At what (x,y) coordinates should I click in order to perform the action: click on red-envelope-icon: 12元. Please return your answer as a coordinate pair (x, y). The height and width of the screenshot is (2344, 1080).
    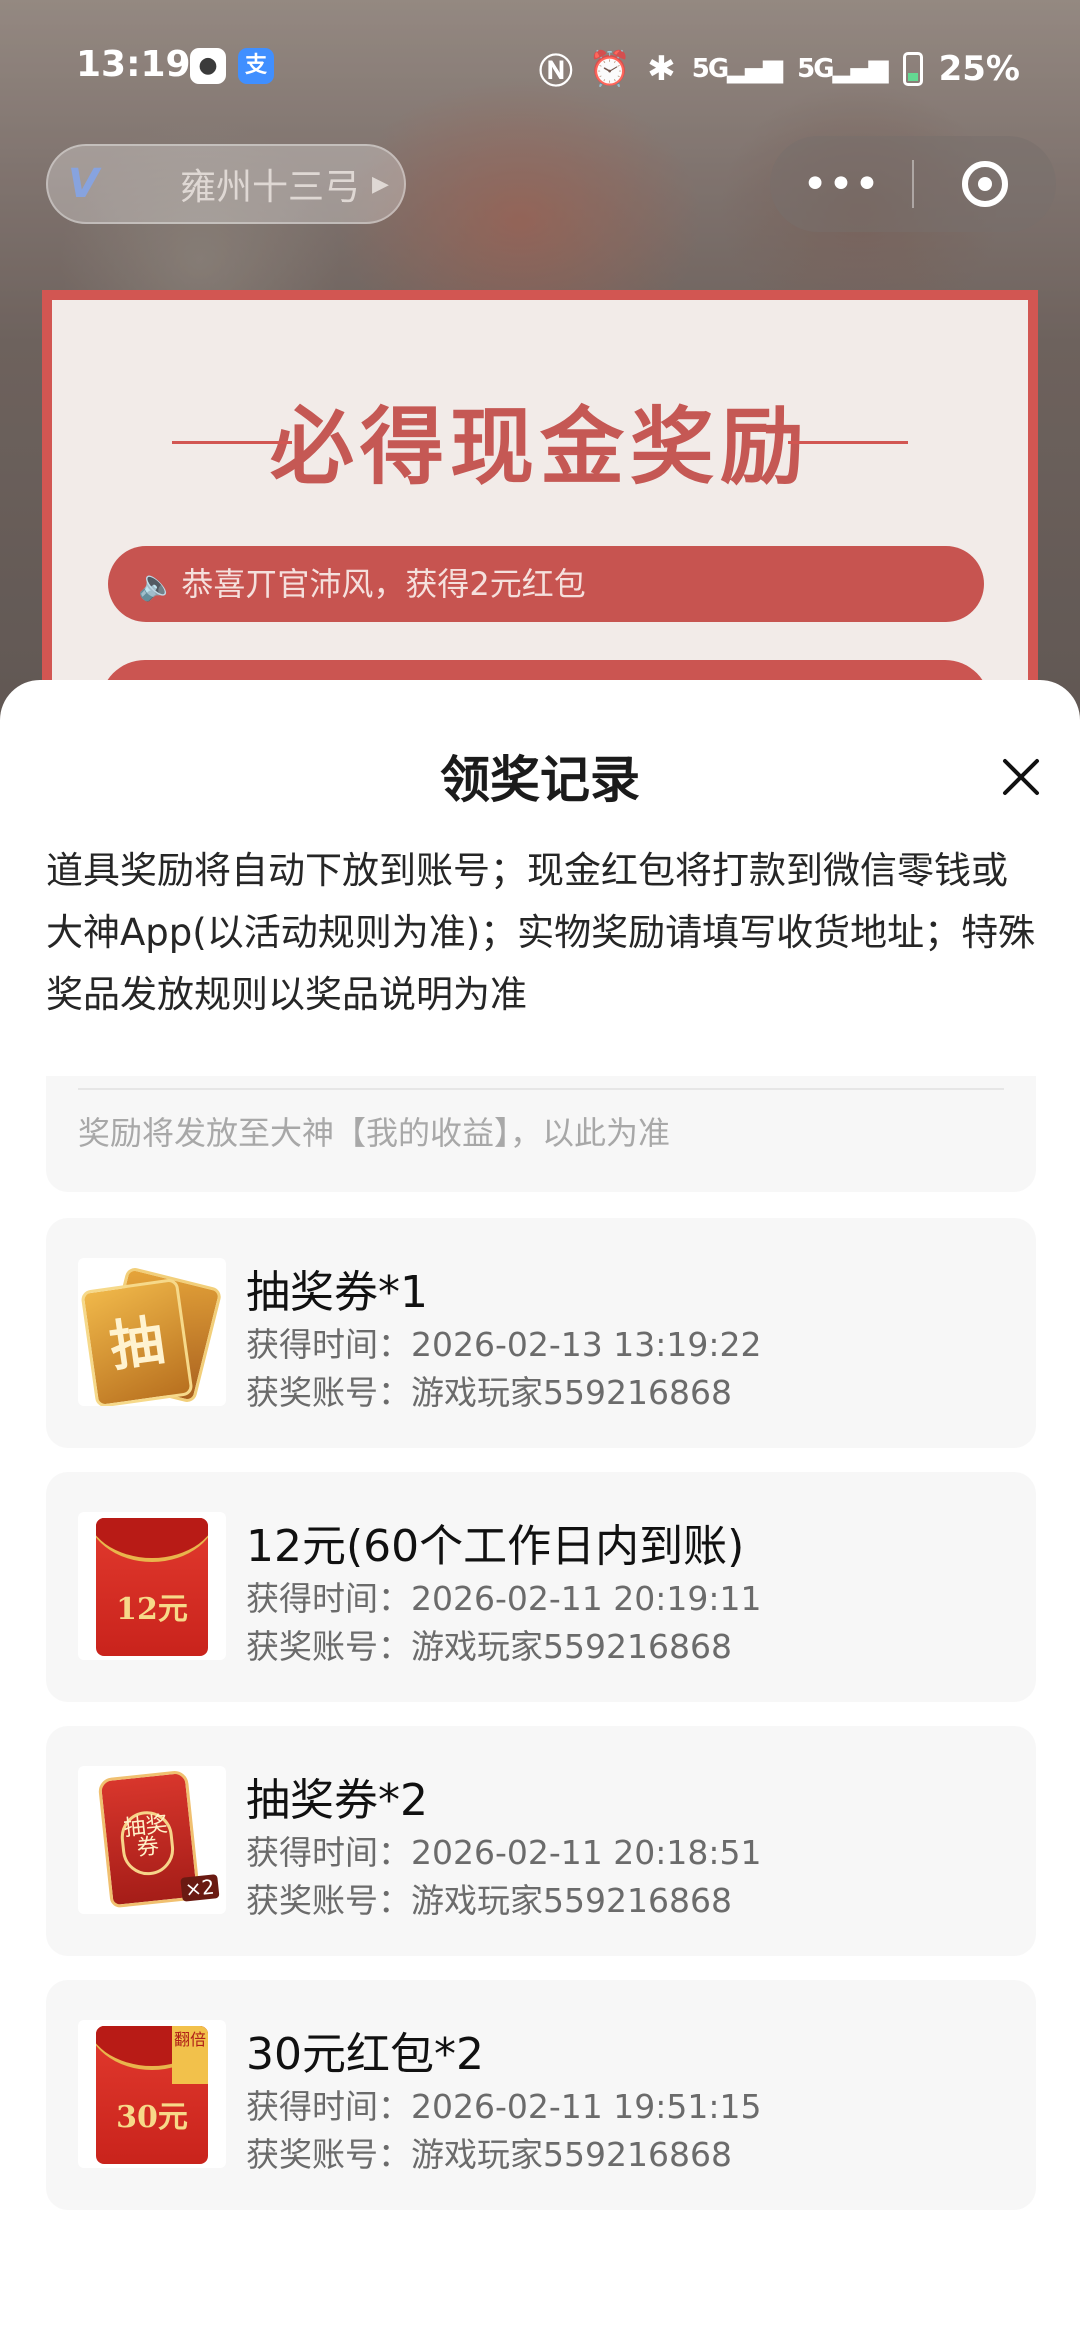
    Looking at the image, I should click on (152, 1587).